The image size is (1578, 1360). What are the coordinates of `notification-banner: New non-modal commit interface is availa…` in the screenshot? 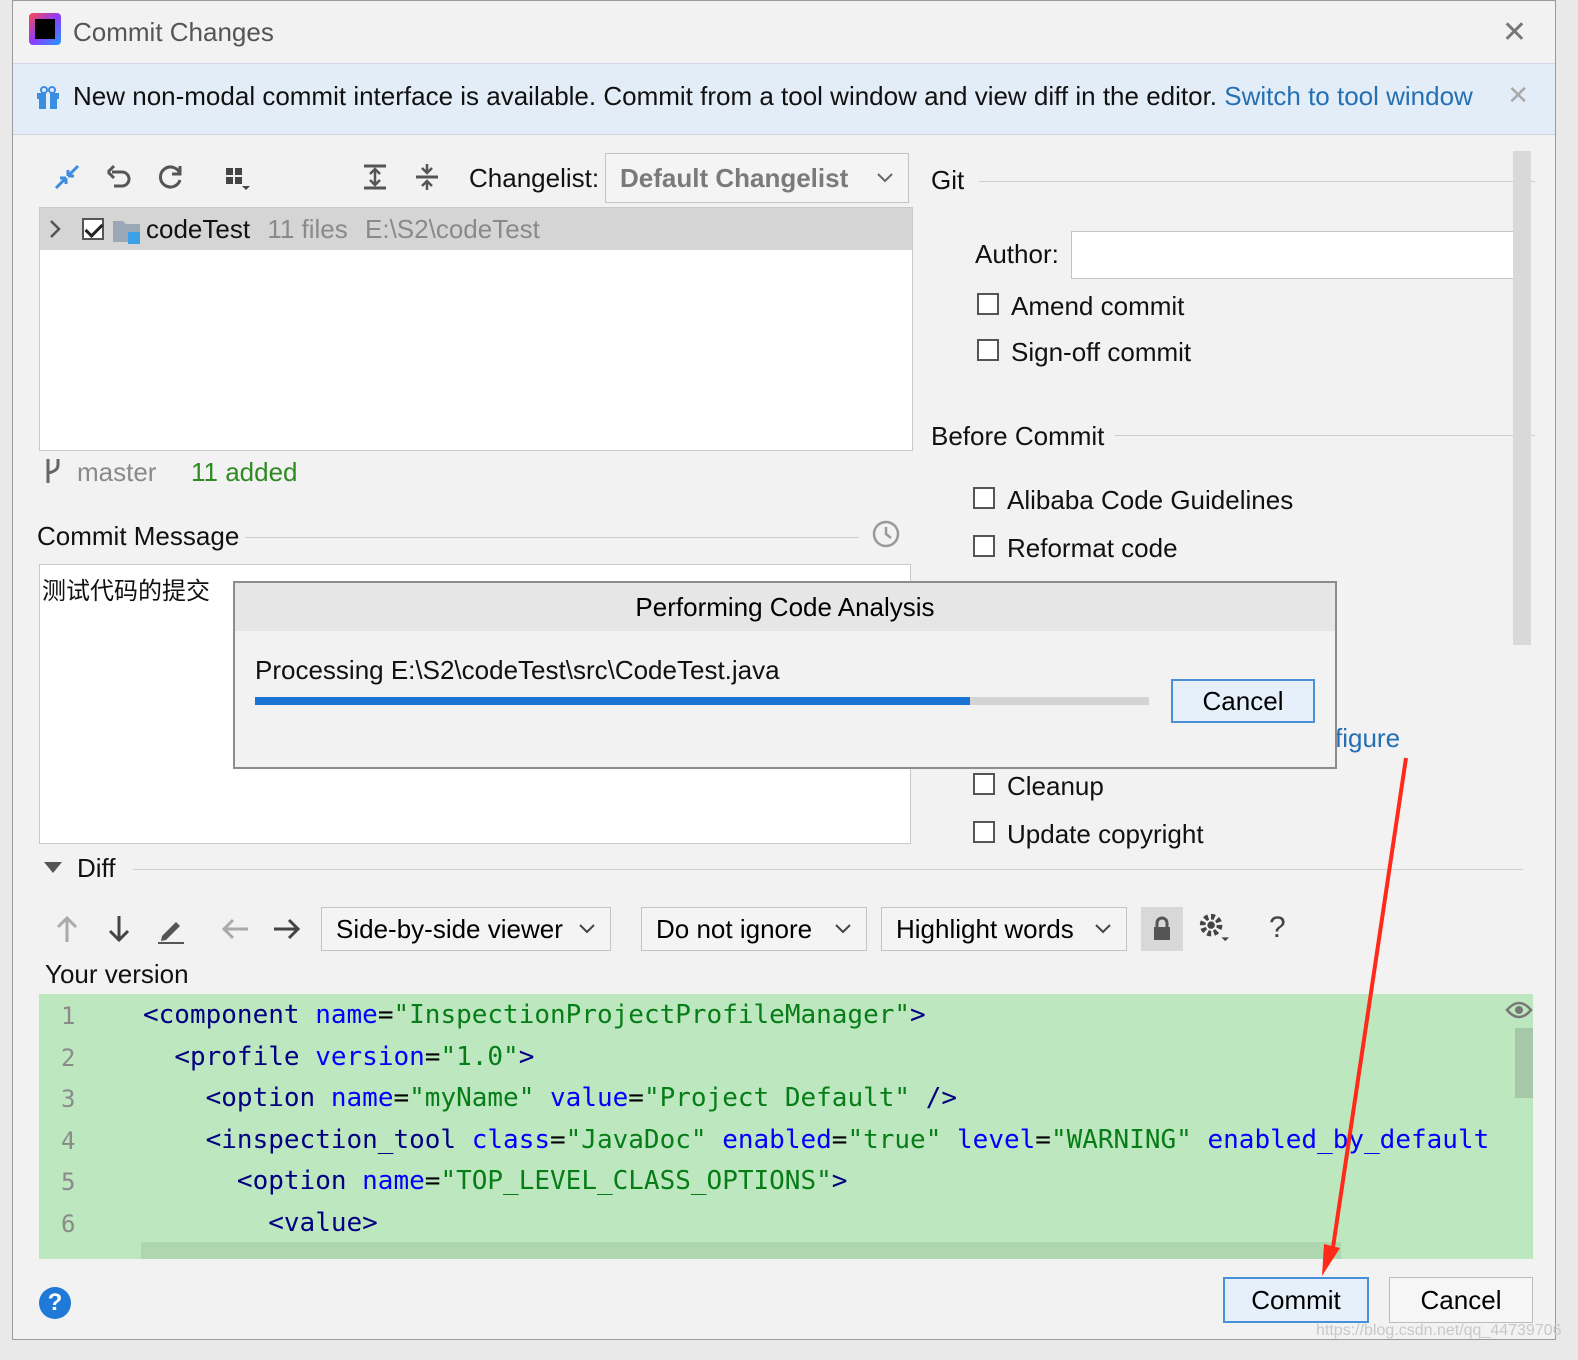 It's located at (784, 99).